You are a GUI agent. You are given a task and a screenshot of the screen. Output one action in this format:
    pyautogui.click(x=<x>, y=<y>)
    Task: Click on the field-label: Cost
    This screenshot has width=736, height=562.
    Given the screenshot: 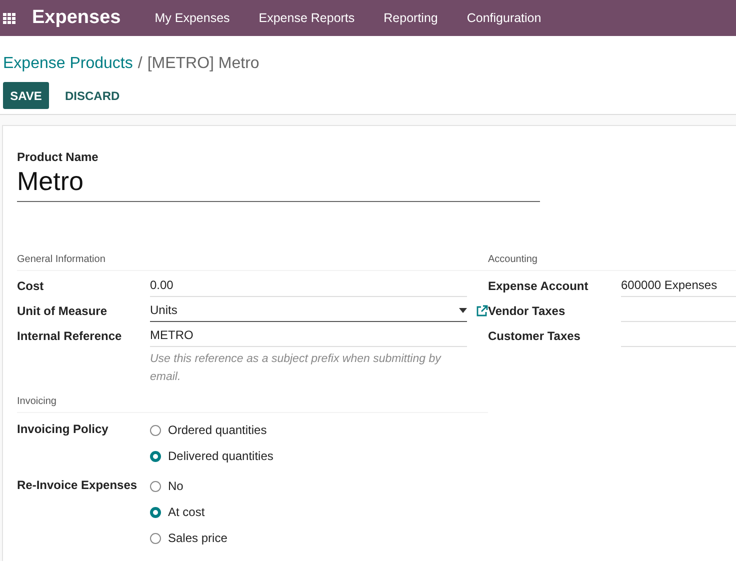 What is the action you would take?
    pyautogui.click(x=31, y=285)
    